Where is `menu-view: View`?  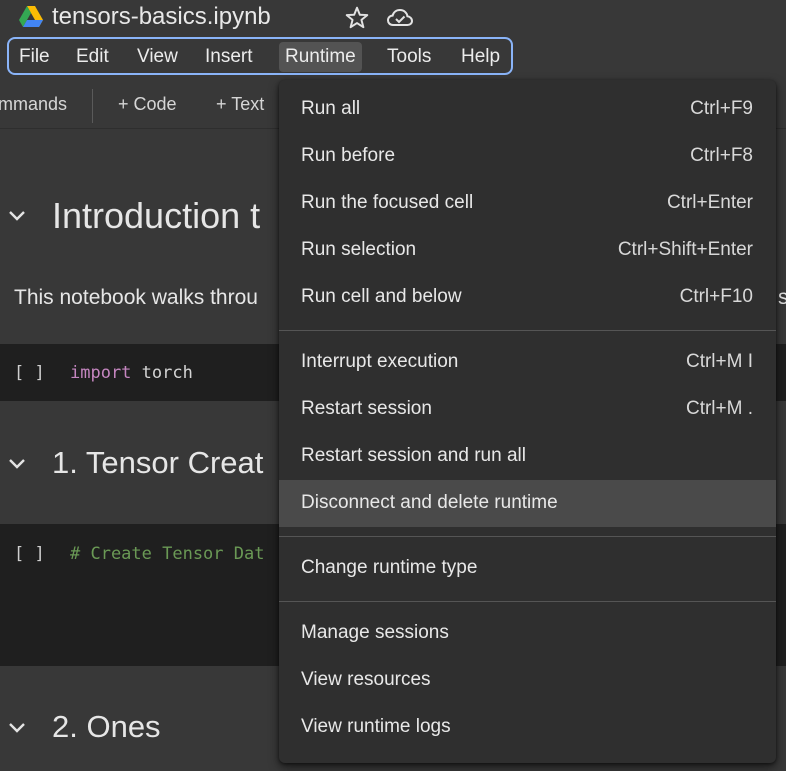 menu-view: View is located at coordinates (157, 57).